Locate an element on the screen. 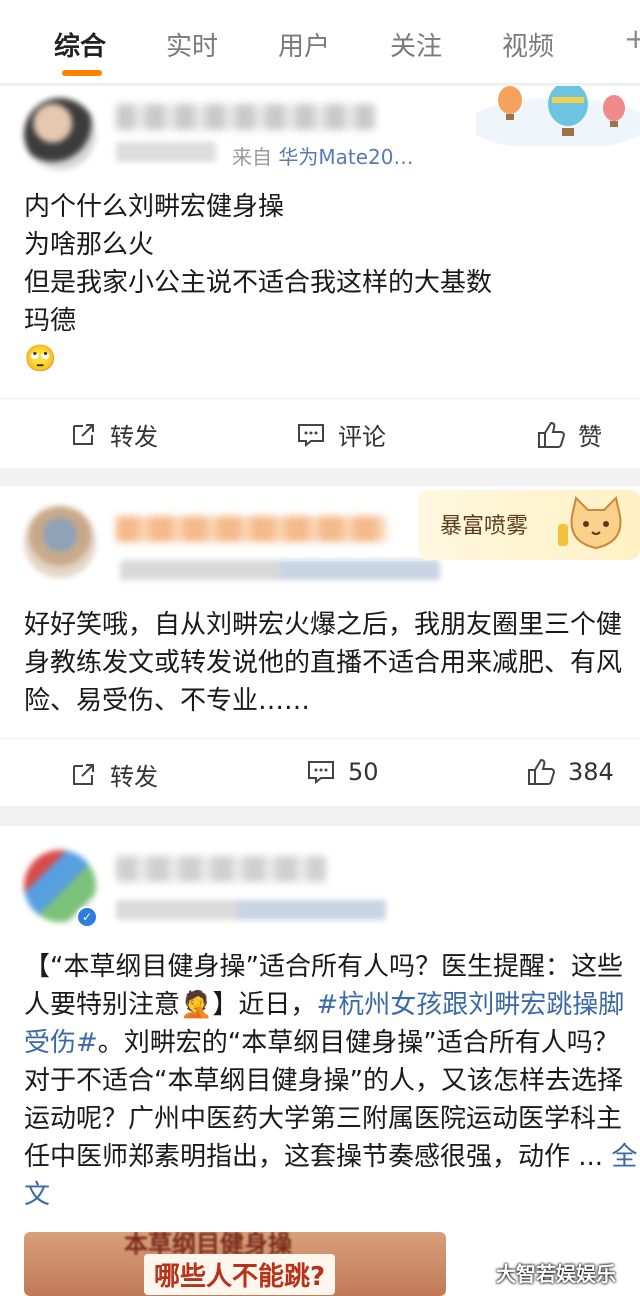 Image resolution: width=640 pixels, height=1296 pixels. more-tabs-icon: + is located at coordinates (632, 38).